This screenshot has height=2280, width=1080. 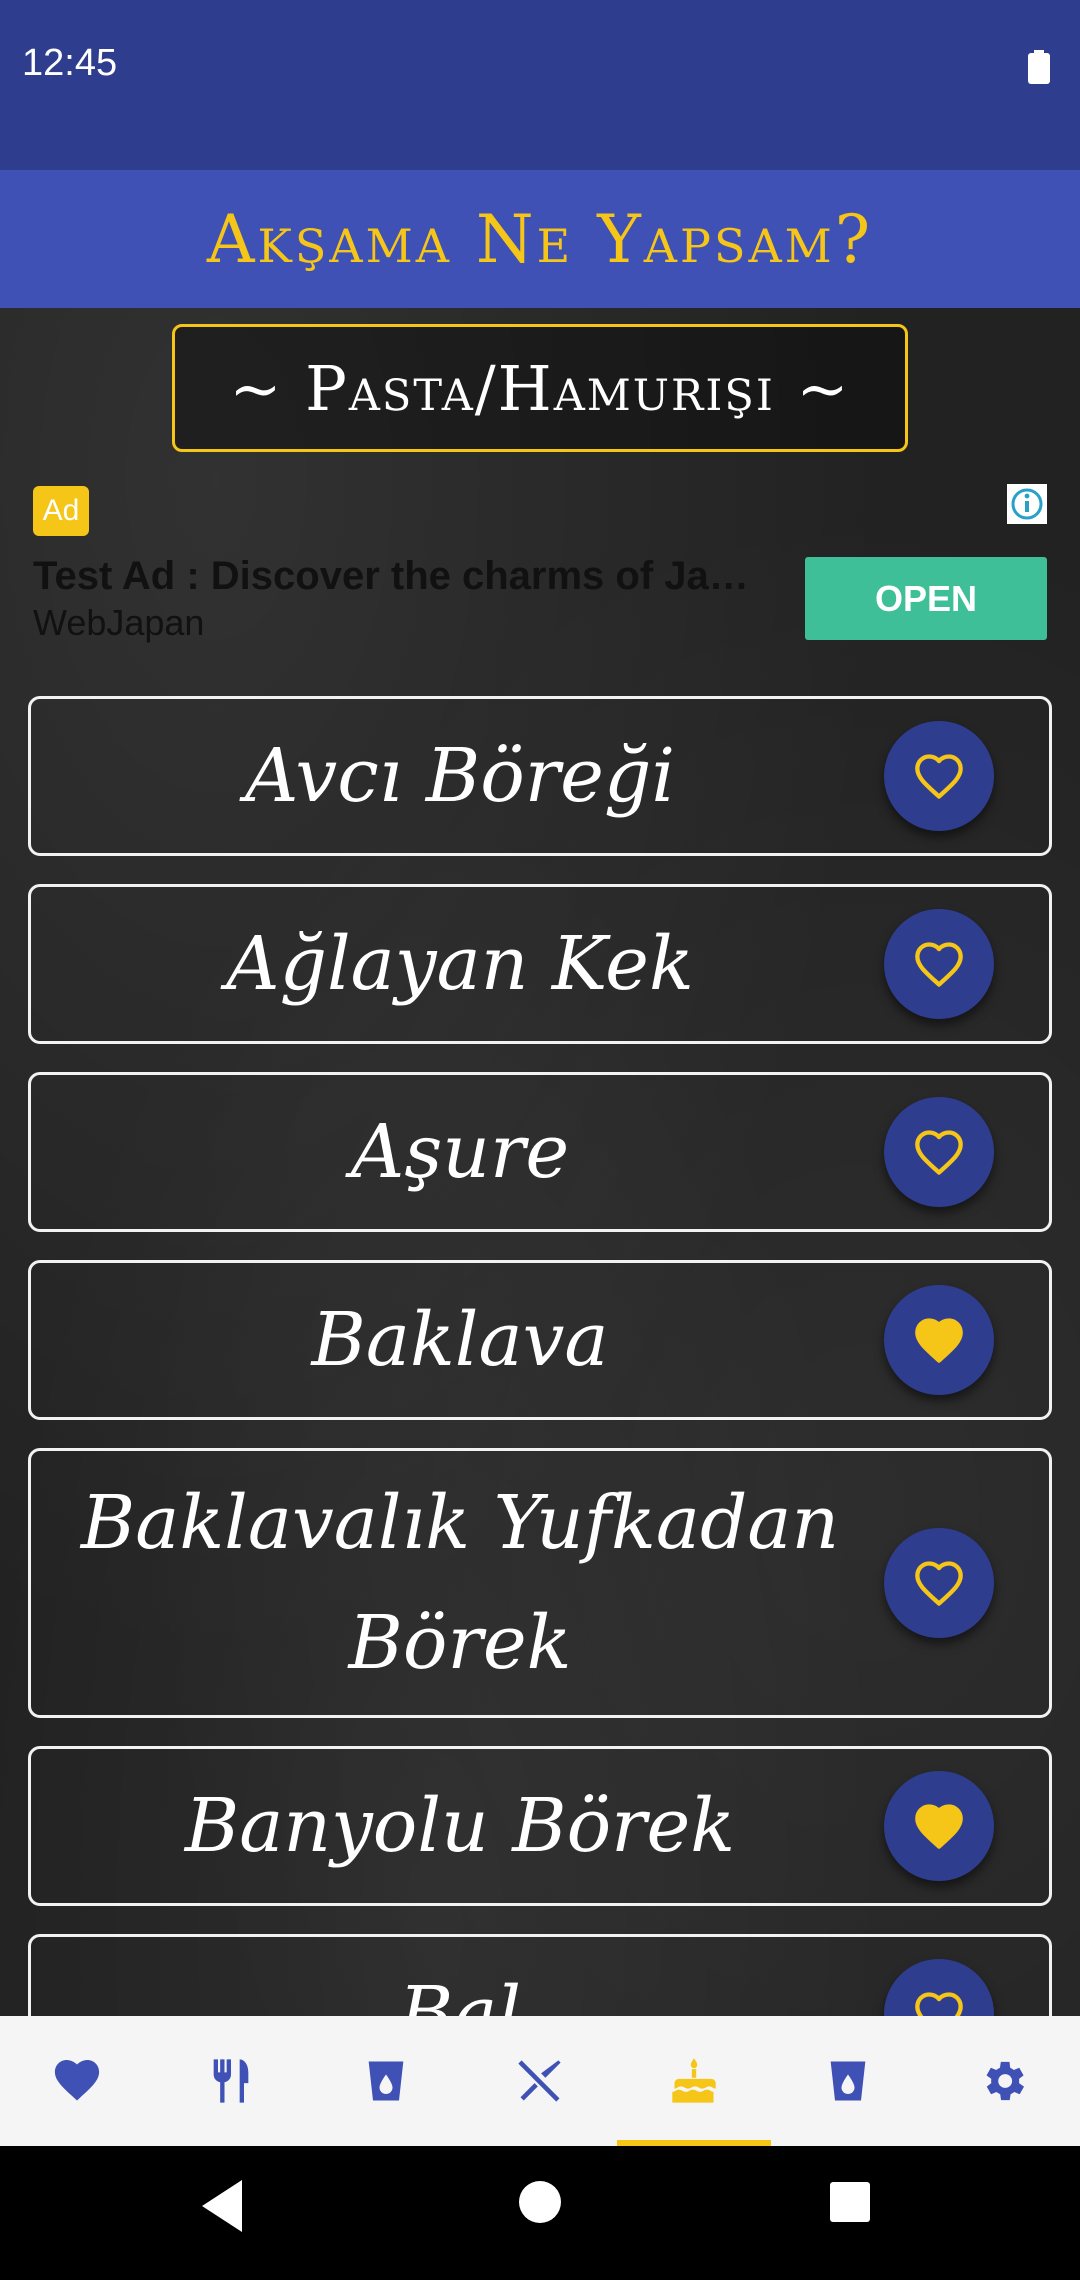 What do you see at coordinates (403, 576) in the screenshot?
I see `ad-title: Test Ad : Discover the charms of Japan` at bounding box center [403, 576].